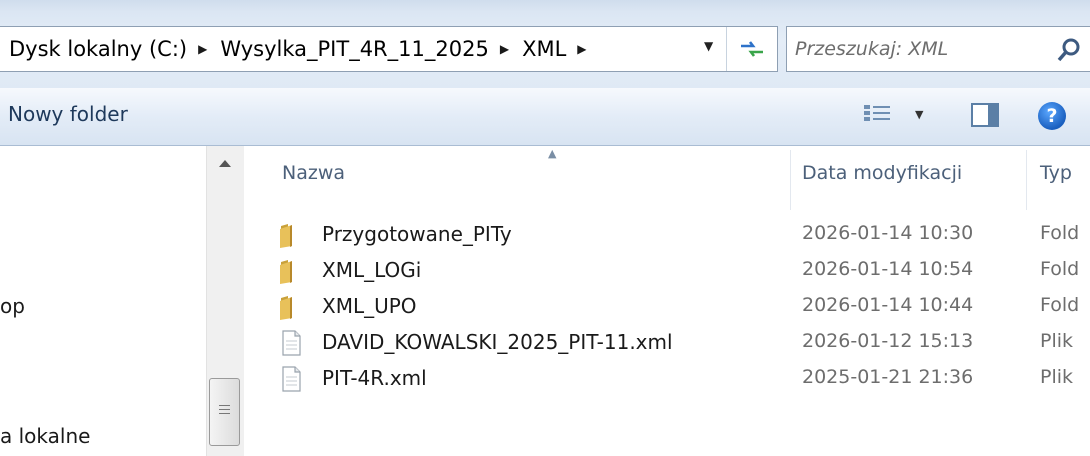  What do you see at coordinates (882, 173) in the screenshot?
I see `column-header-date: Data modyfikacji` at bounding box center [882, 173].